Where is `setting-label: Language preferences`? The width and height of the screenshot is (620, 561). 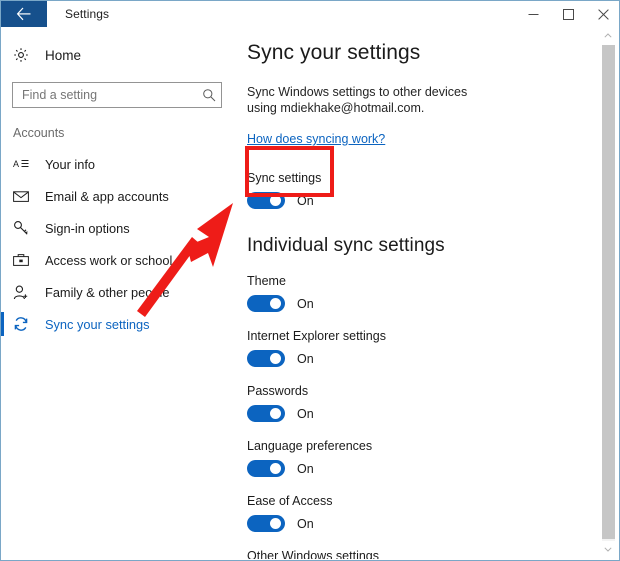 setting-label: Language preferences is located at coordinates (310, 446).